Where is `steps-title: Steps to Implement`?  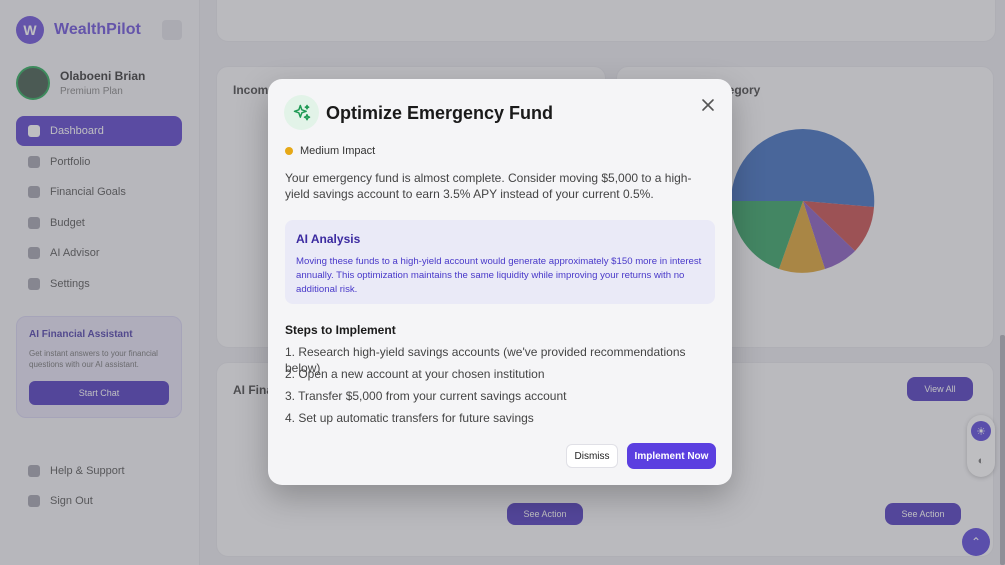 steps-title: Steps to Implement is located at coordinates (340, 330).